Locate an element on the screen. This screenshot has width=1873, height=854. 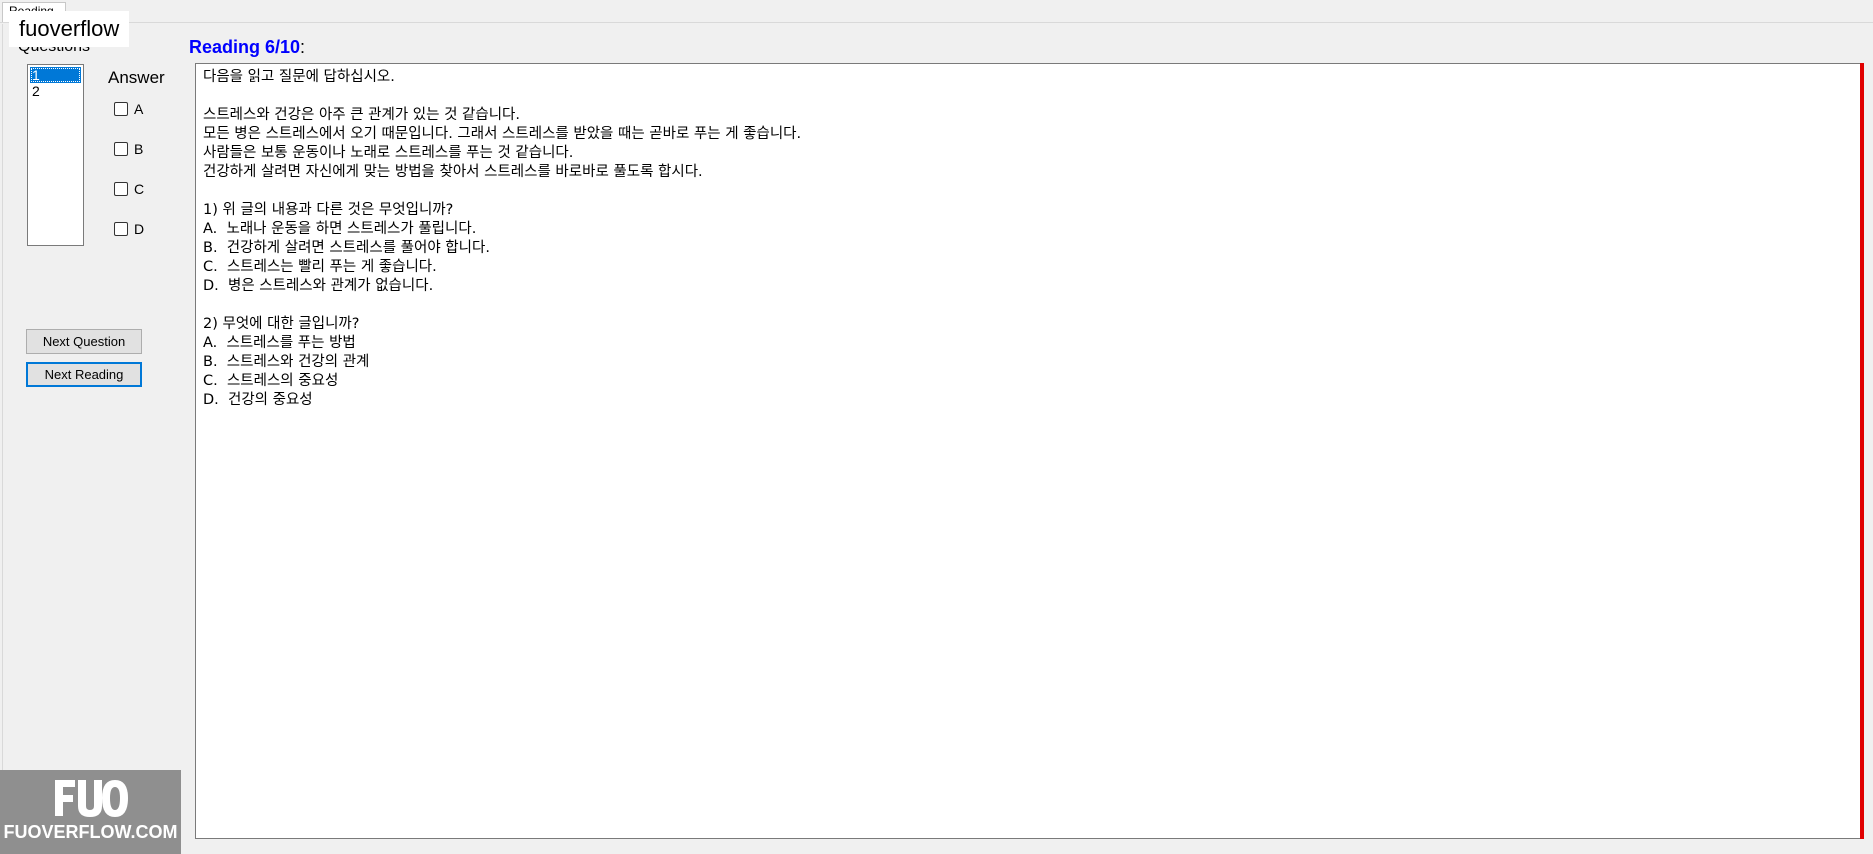
option-label-d: D is located at coordinates (139, 229).